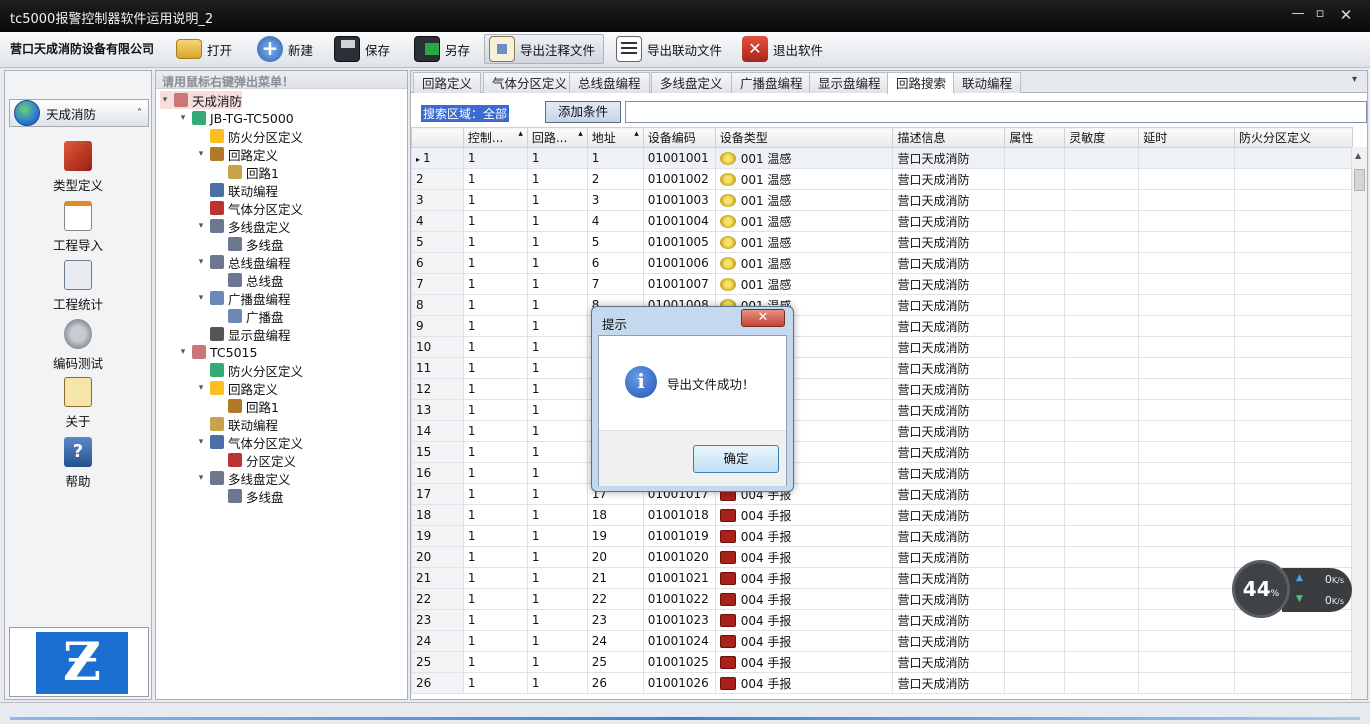  What do you see at coordinates (679, 179) in the screenshot?
I see `table-cell: 01001002` at bounding box center [679, 179].